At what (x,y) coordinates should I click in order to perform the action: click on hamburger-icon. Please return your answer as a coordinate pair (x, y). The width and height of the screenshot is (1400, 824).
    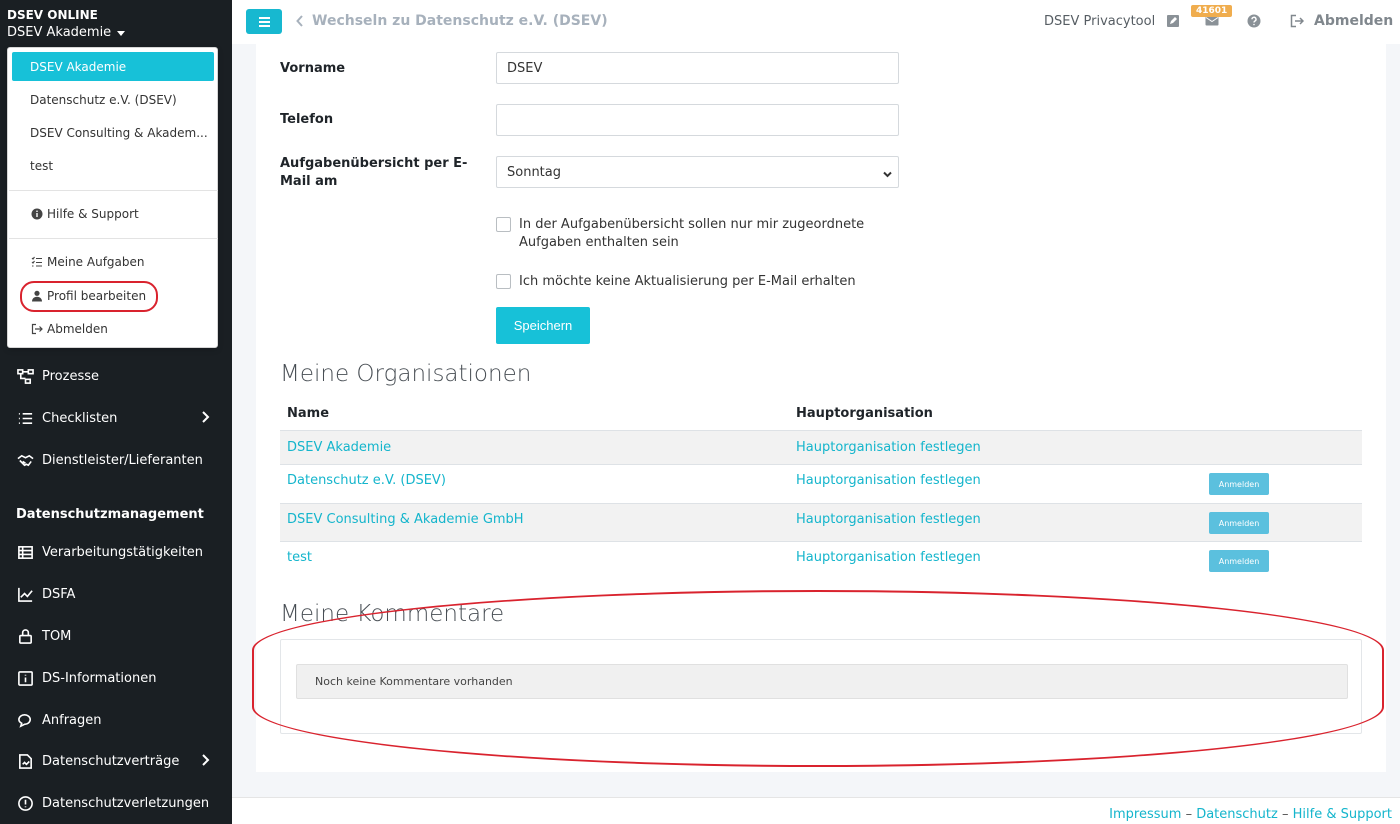
    Looking at the image, I should click on (264, 21).